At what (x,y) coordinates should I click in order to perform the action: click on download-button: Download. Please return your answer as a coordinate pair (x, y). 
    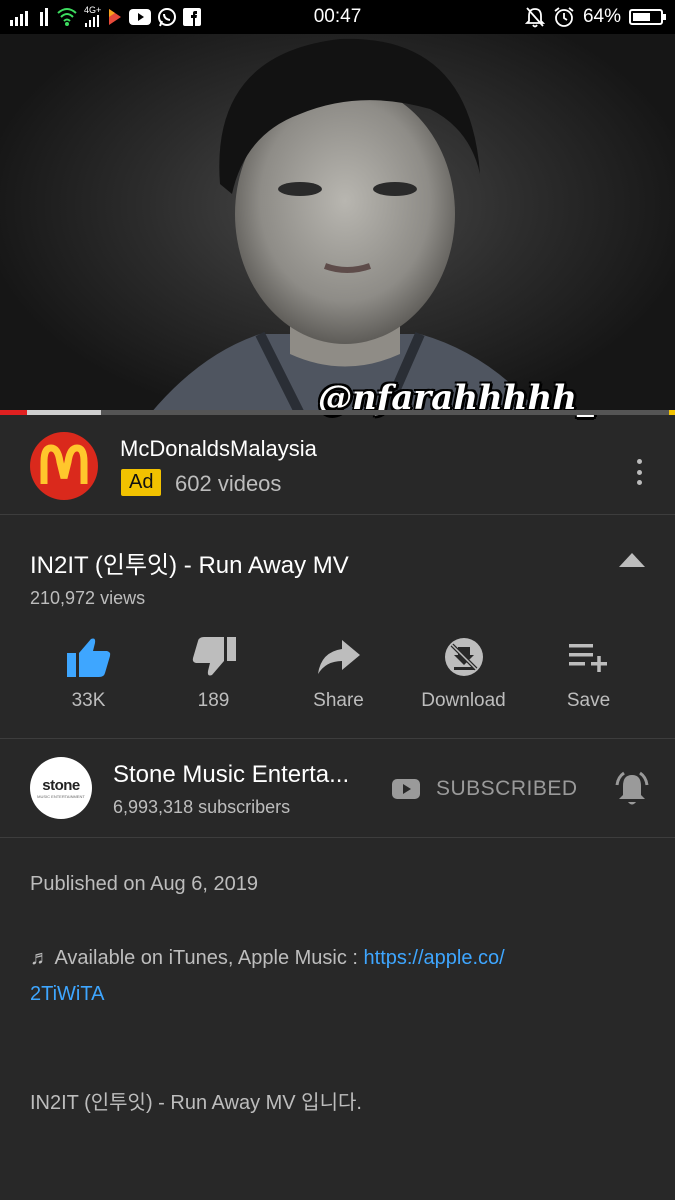
    Looking at the image, I should click on (463, 672).